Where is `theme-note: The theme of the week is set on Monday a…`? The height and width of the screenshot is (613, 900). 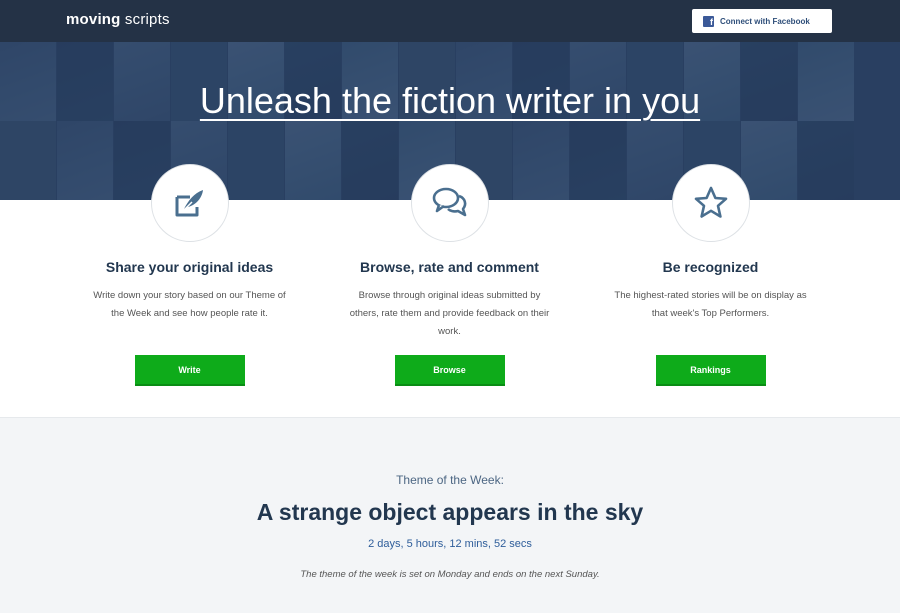
theme-note: The theme of the week is set on Monday a… is located at coordinates (450, 574).